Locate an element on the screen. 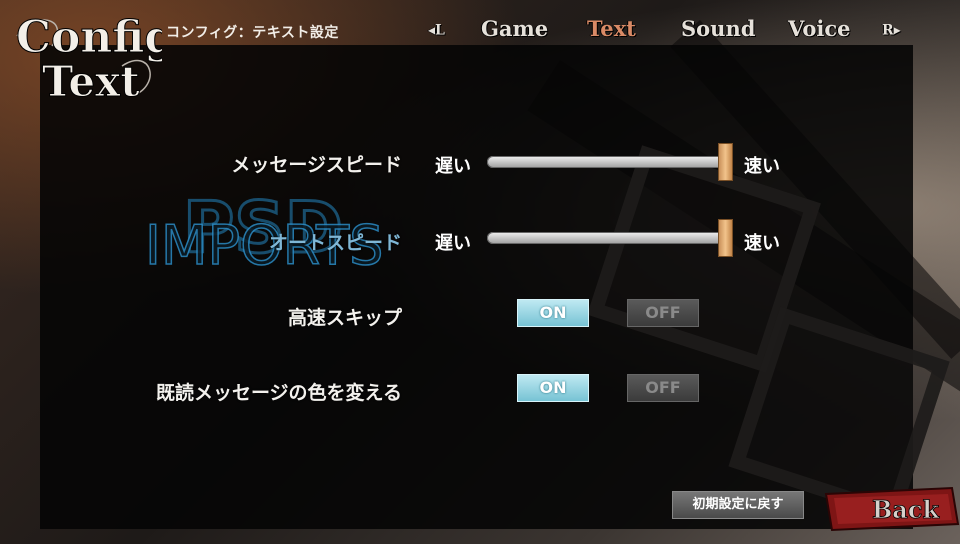 The image size is (960, 544). skip-on-button: ON is located at coordinates (553, 313).